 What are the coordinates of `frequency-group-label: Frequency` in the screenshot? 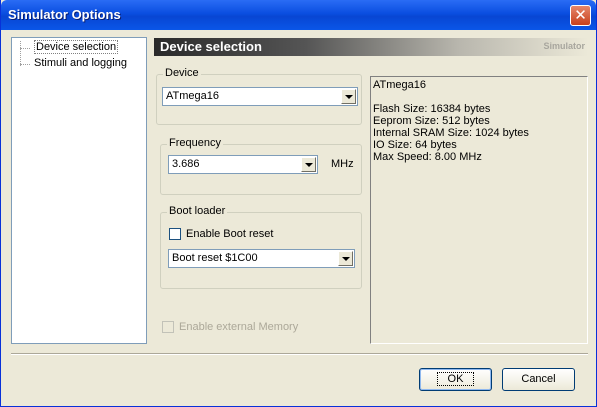 It's located at (195, 143).